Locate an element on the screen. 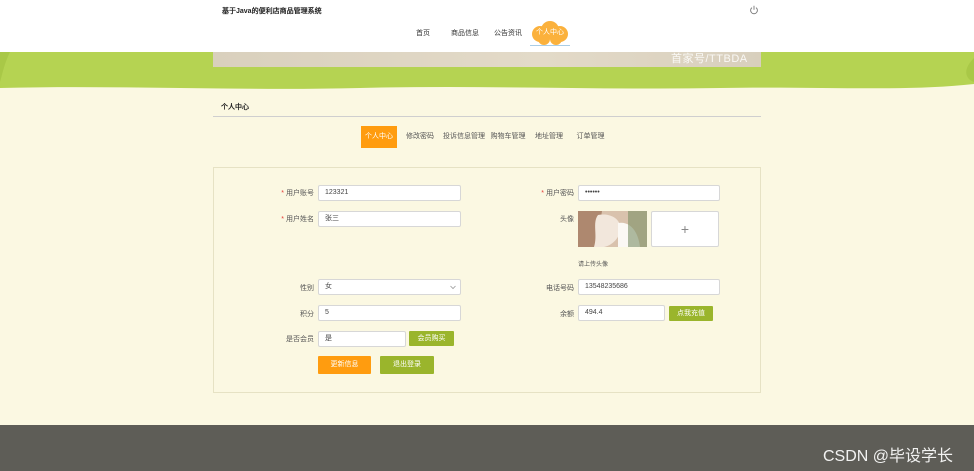 Image resolution: width=974 pixels, height=471 pixels. username-label: * 用户账号 is located at coordinates (297, 193).